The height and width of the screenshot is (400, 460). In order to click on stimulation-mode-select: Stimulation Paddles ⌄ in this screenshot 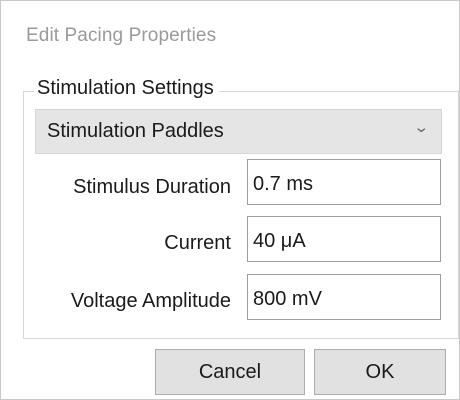, I will do `click(238, 131)`.